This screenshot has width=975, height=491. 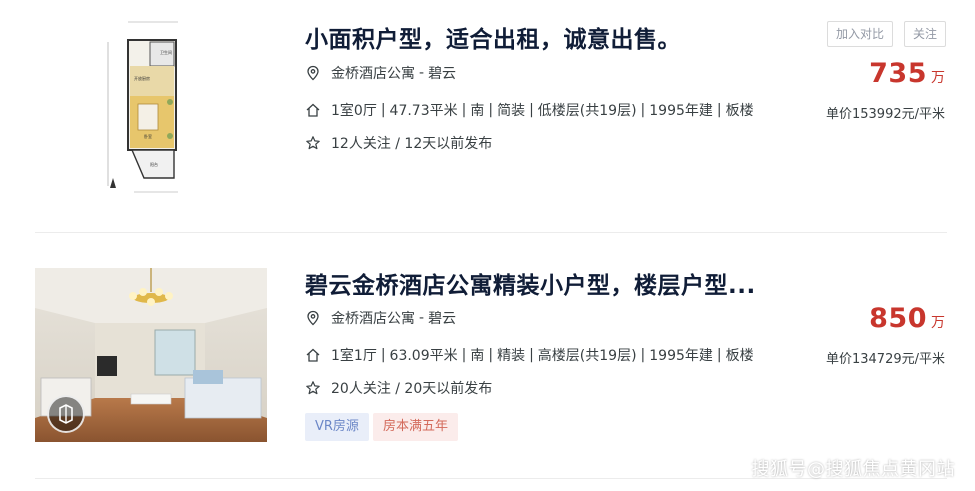 I want to click on vr-badge-icon, so click(x=66, y=414).